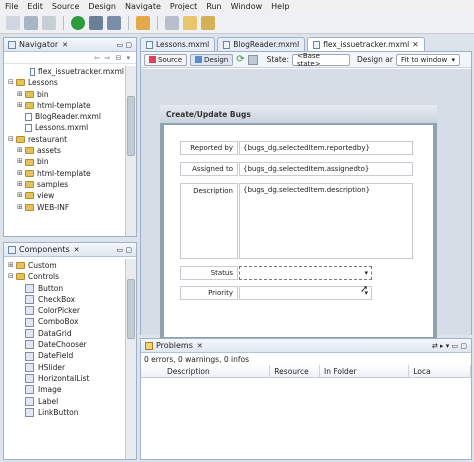 This screenshot has width=474, height=462. What do you see at coordinates (247, 6) in the screenshot?
I see `menu-item-window: Window` at bounding box center [247, 6].